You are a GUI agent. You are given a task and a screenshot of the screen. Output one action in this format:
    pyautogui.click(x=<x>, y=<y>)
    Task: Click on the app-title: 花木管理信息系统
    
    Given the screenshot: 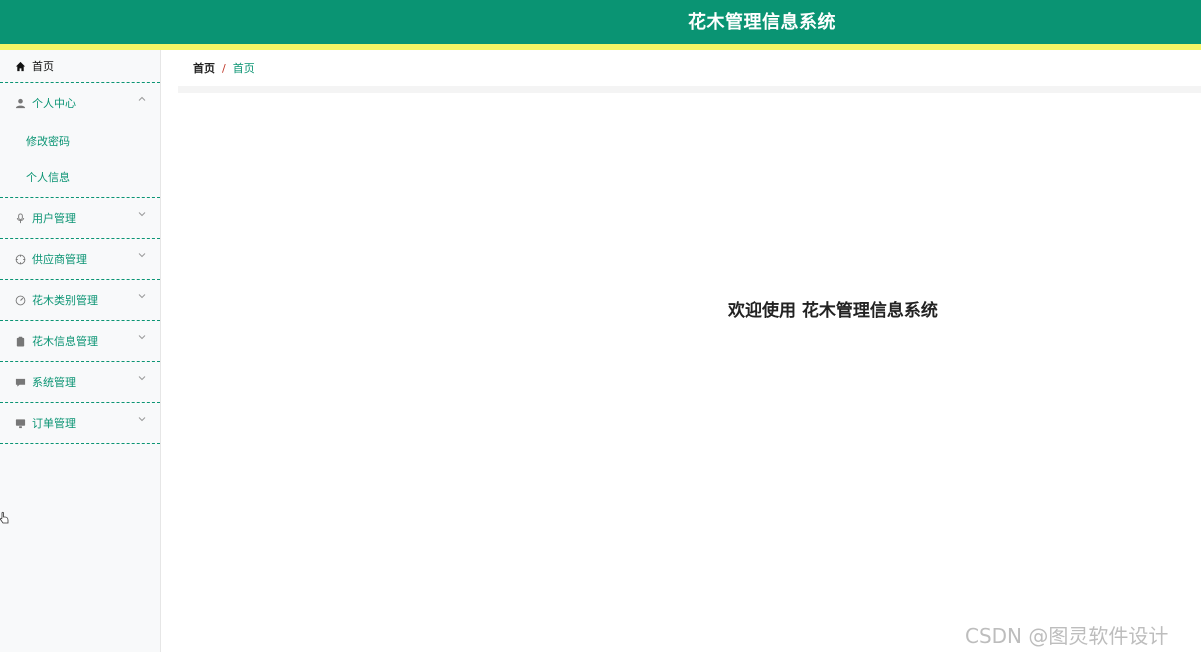 What is the action you would take?
    pyautogui.click(x=762, y=22)
    